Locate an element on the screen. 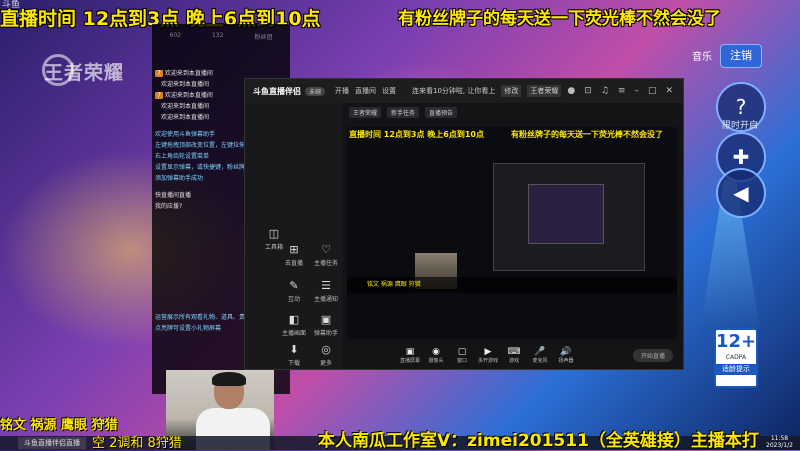  sidebar-label: 互动 is located at coordinates (293, 299).